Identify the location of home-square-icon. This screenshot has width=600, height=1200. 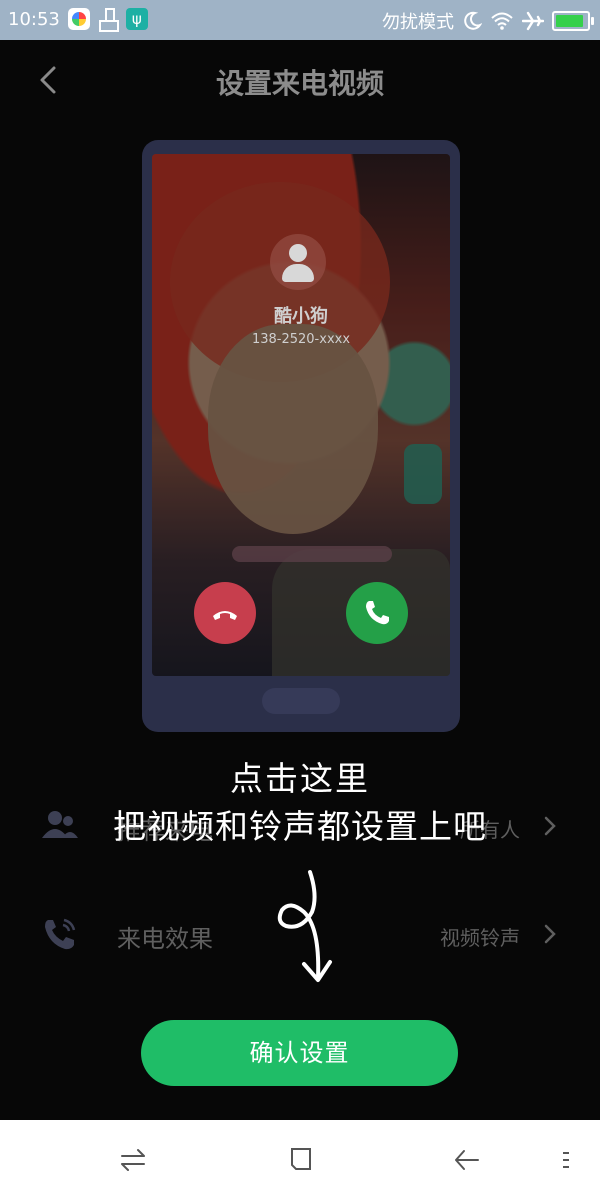
(301, 1160).